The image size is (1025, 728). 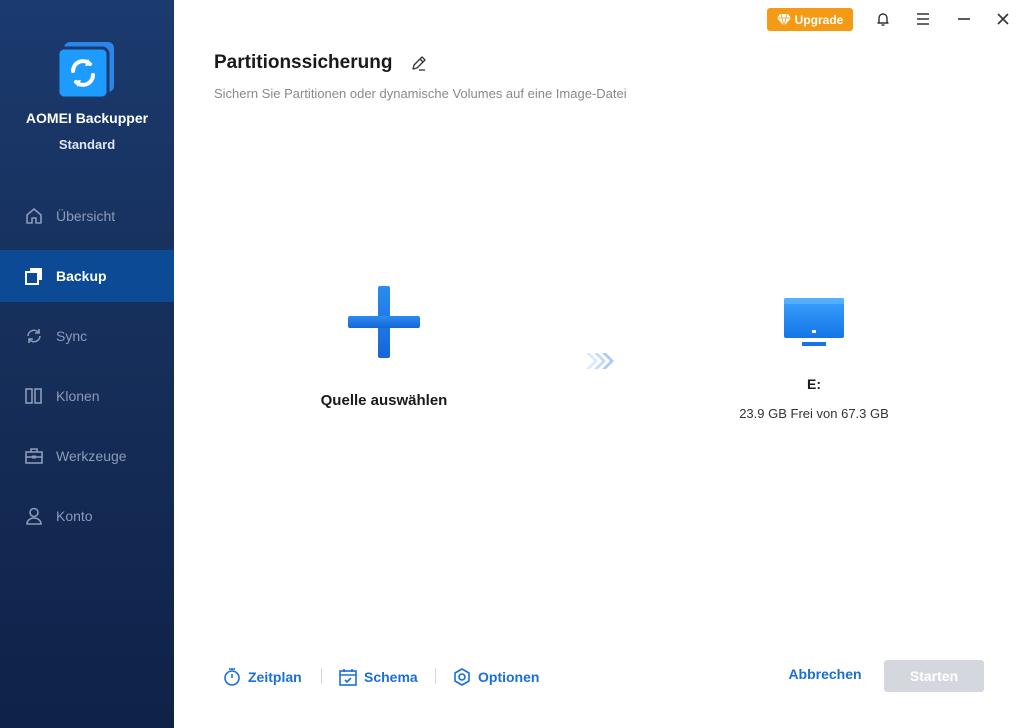 What do you see at coordinates (74, 516) in the screenshot?
I see `sidebar-item-label: Konto` at bounding box center [74, 516].